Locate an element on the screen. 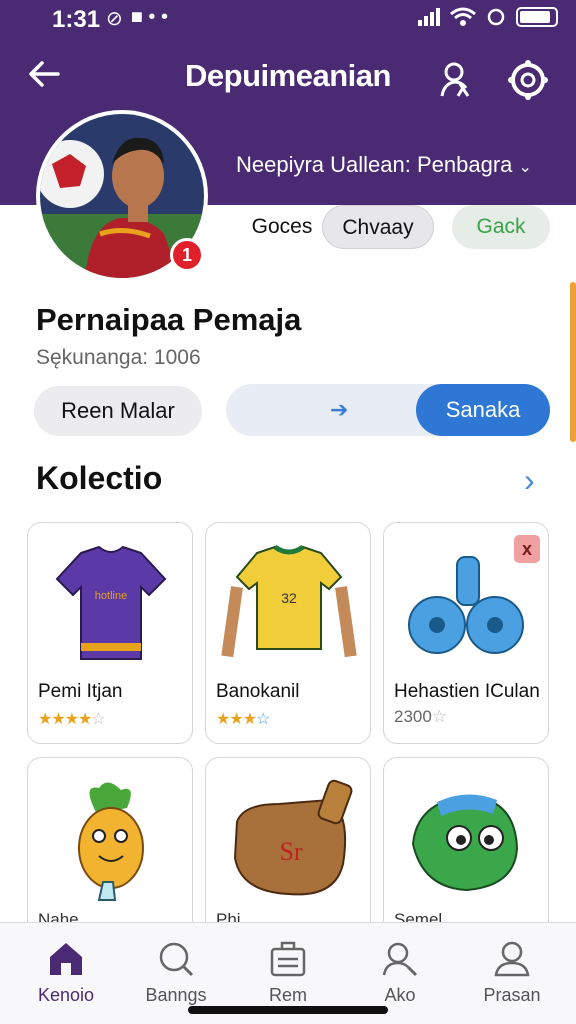  chip-chvaay: Chvaay is located at coordinates (378, 227).